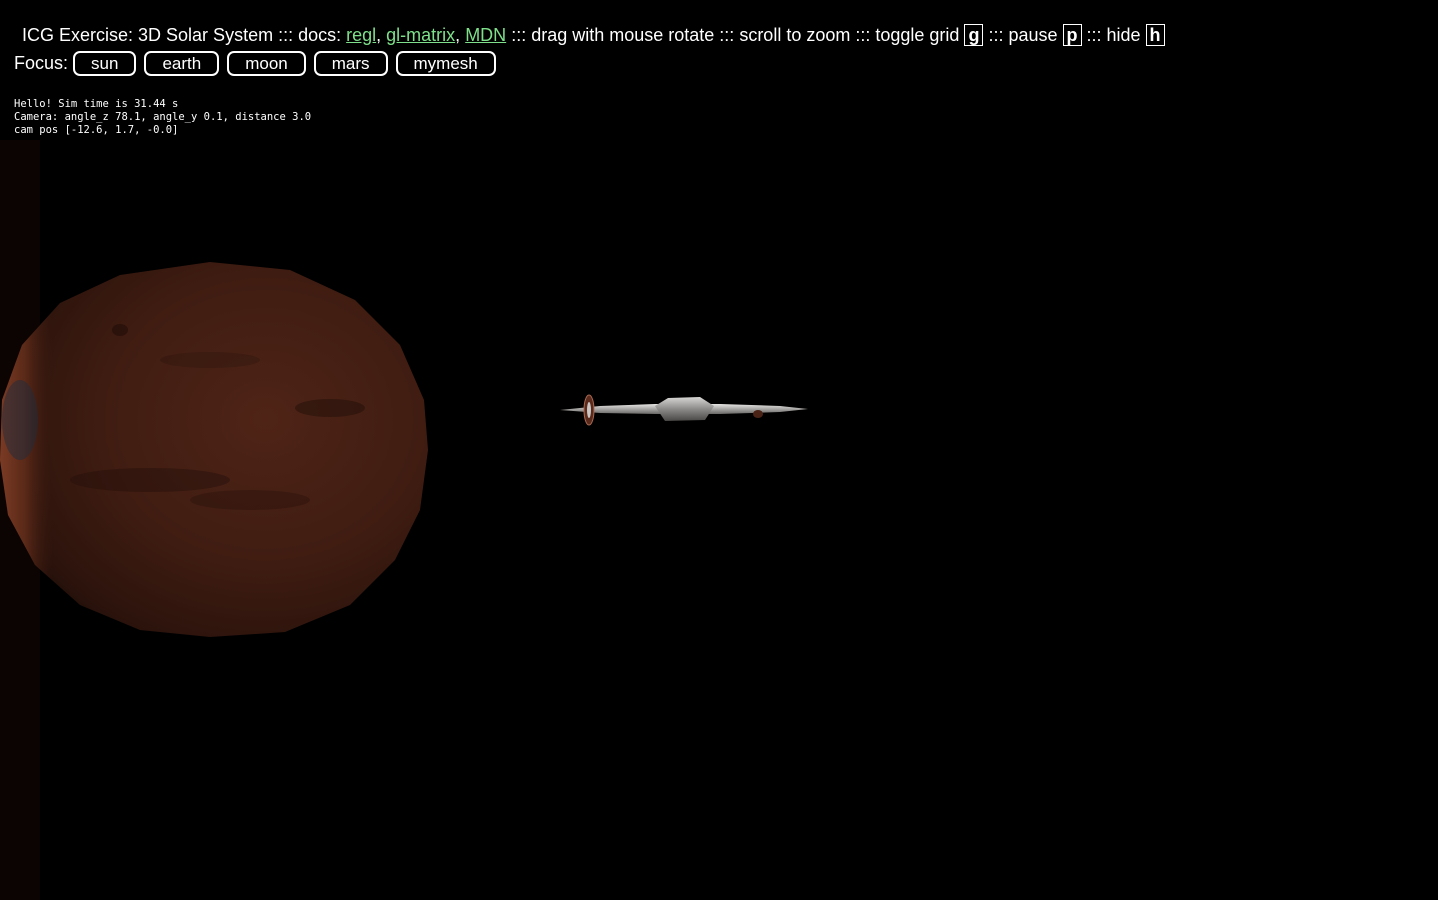 The image size is (1438, 900). Describe the element at coordinates (420, 35) in the screenshot. I see `gl-matrix-link: gl-matrix` at that location.